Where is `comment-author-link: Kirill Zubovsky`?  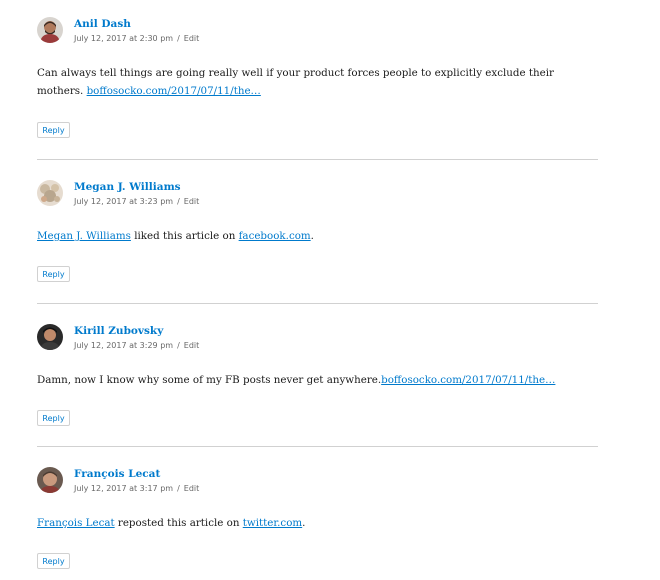 comment-author-link: Kirill Zubovsky is located at coordinates (118, 331).